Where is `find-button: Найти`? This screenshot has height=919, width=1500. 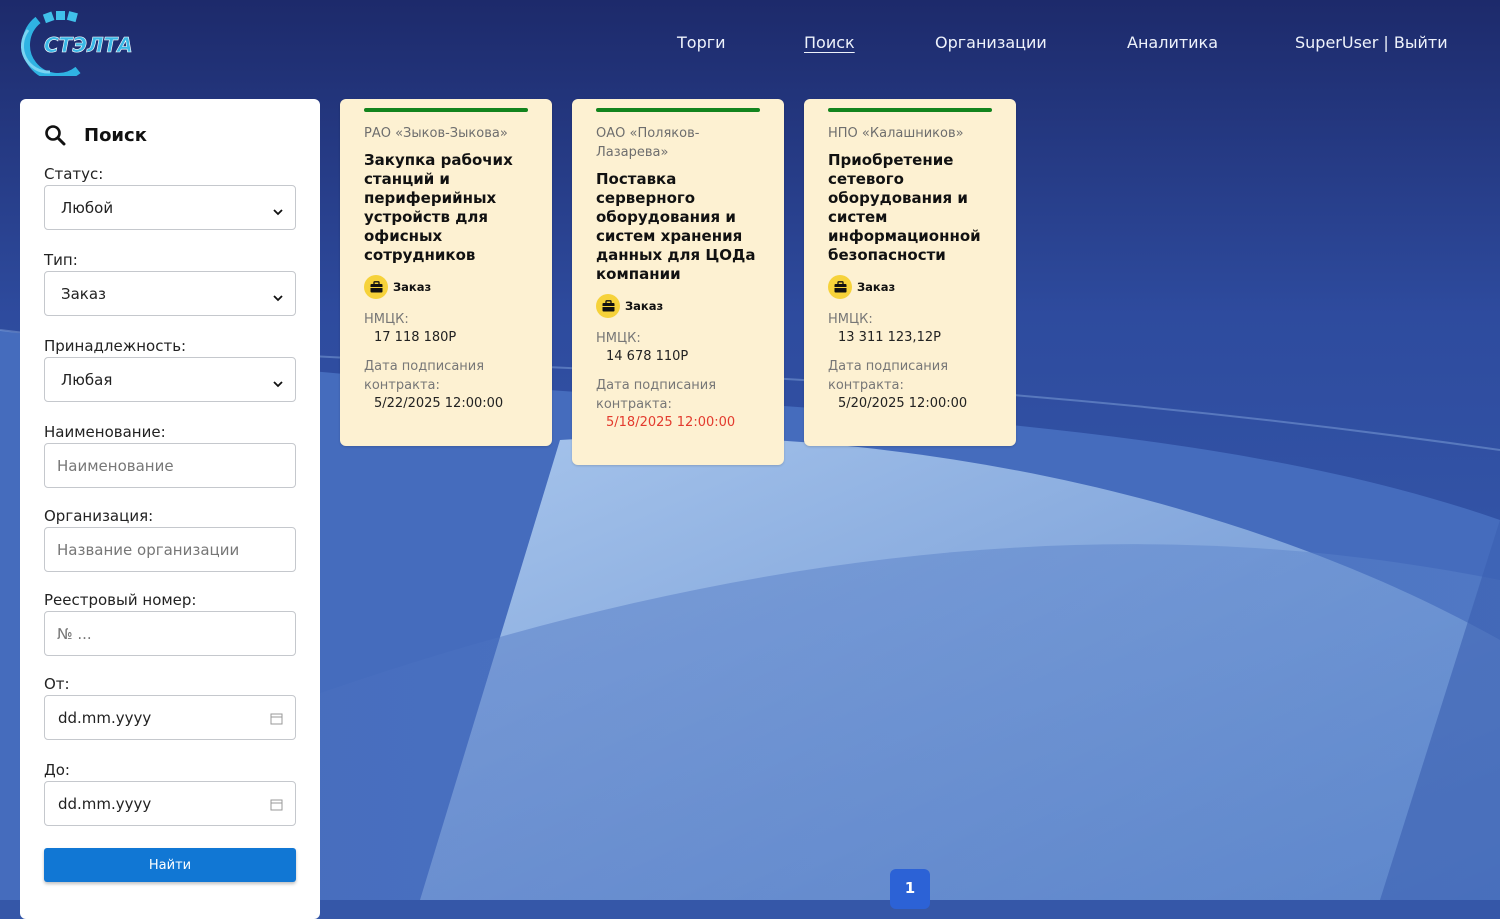 find-button: Найти is located at coordinates (170, 865).